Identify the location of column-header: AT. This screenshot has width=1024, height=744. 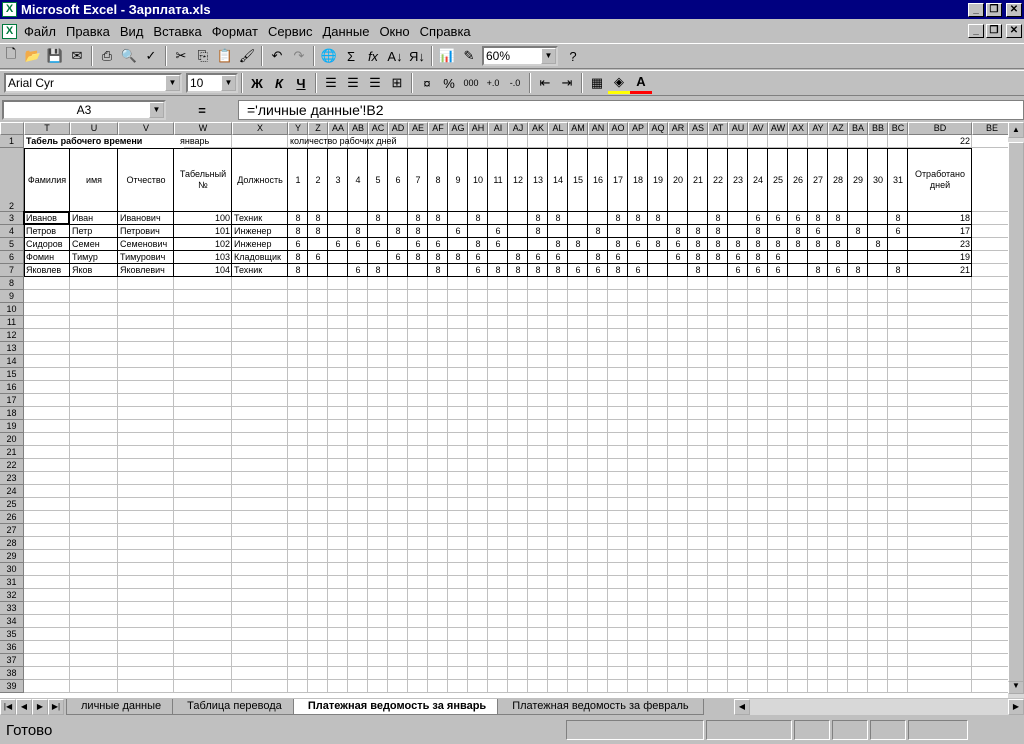
(718, 128).